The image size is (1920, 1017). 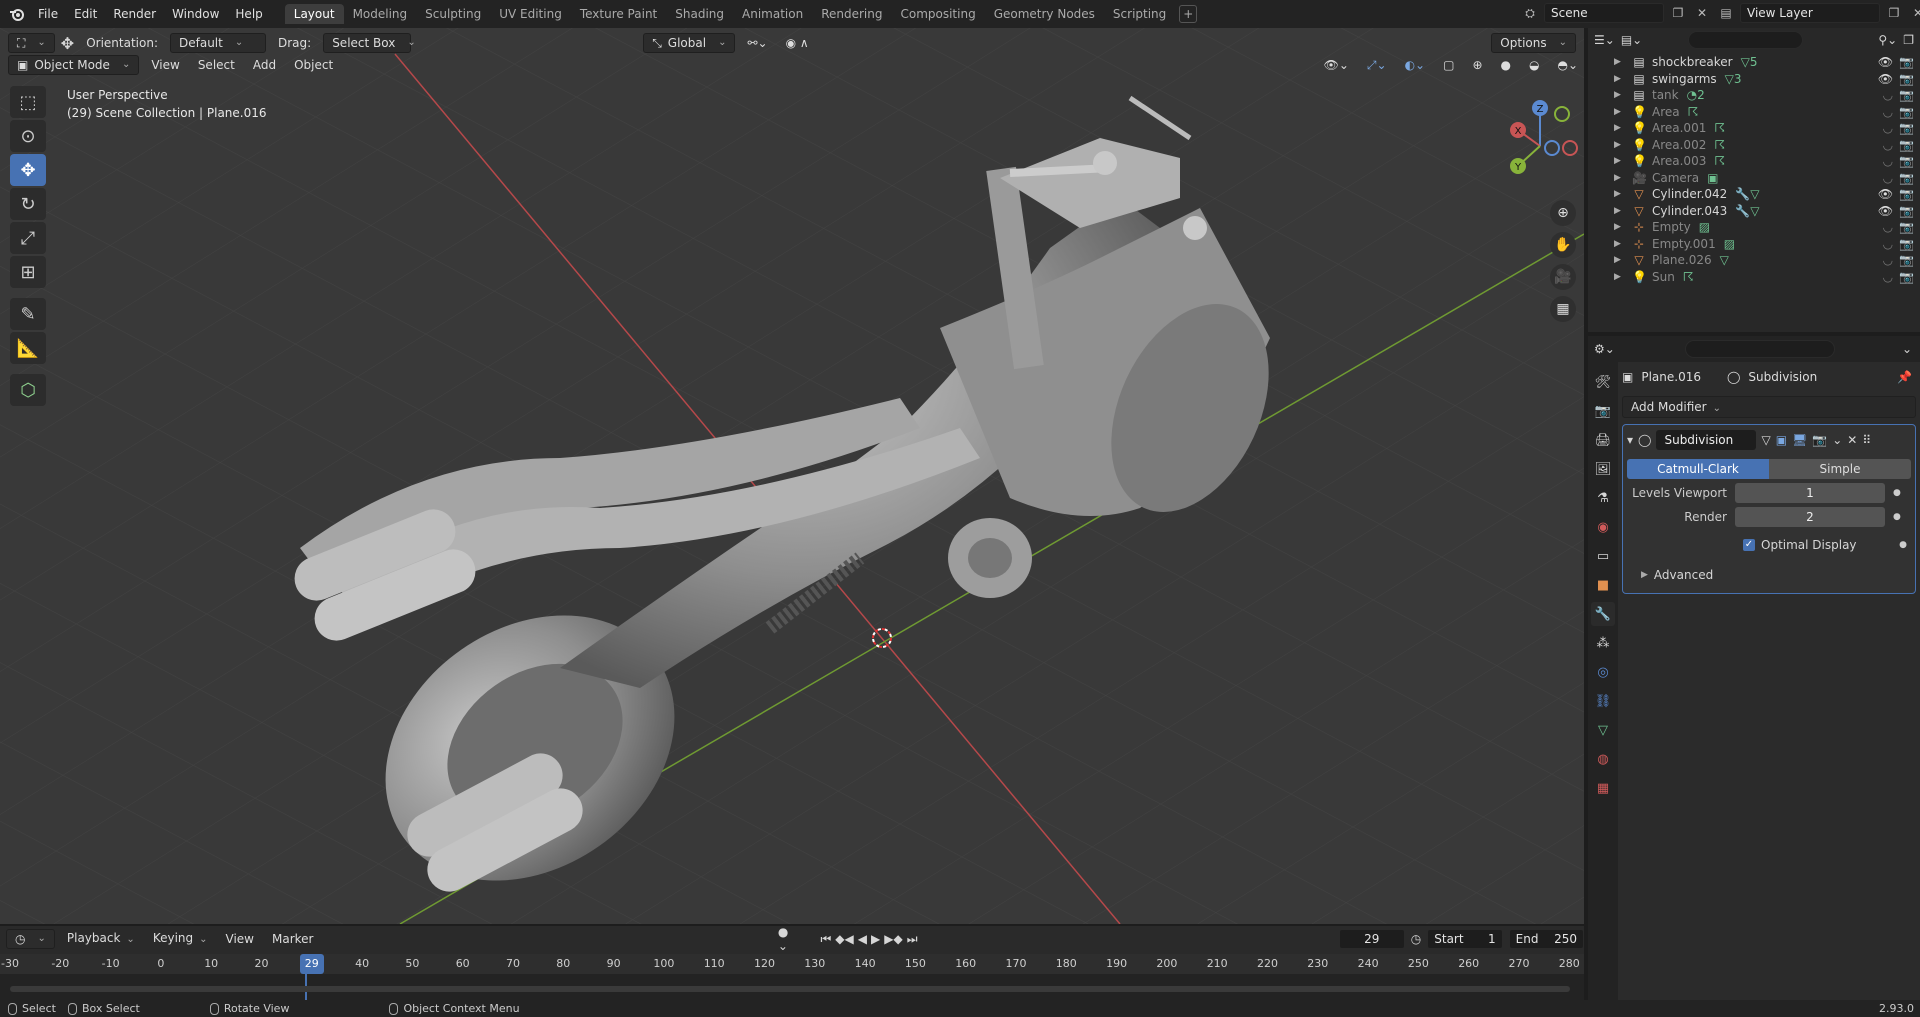 I want to click on view-layer-icon: ▤, so click(x=1726, y=13).